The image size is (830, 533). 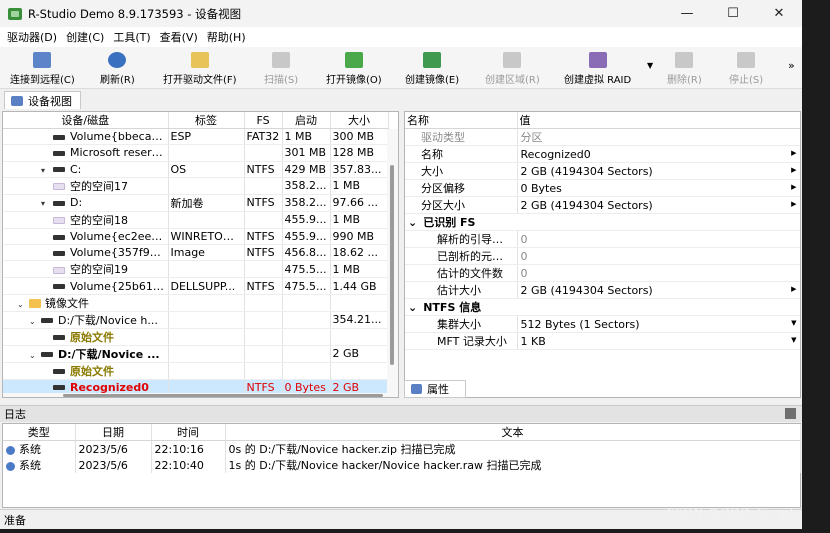 What do you see at coordinates (86, 220) in the screenshot?
I see `device-name-cell: 空的空间18` at bounding box center [86, 220].